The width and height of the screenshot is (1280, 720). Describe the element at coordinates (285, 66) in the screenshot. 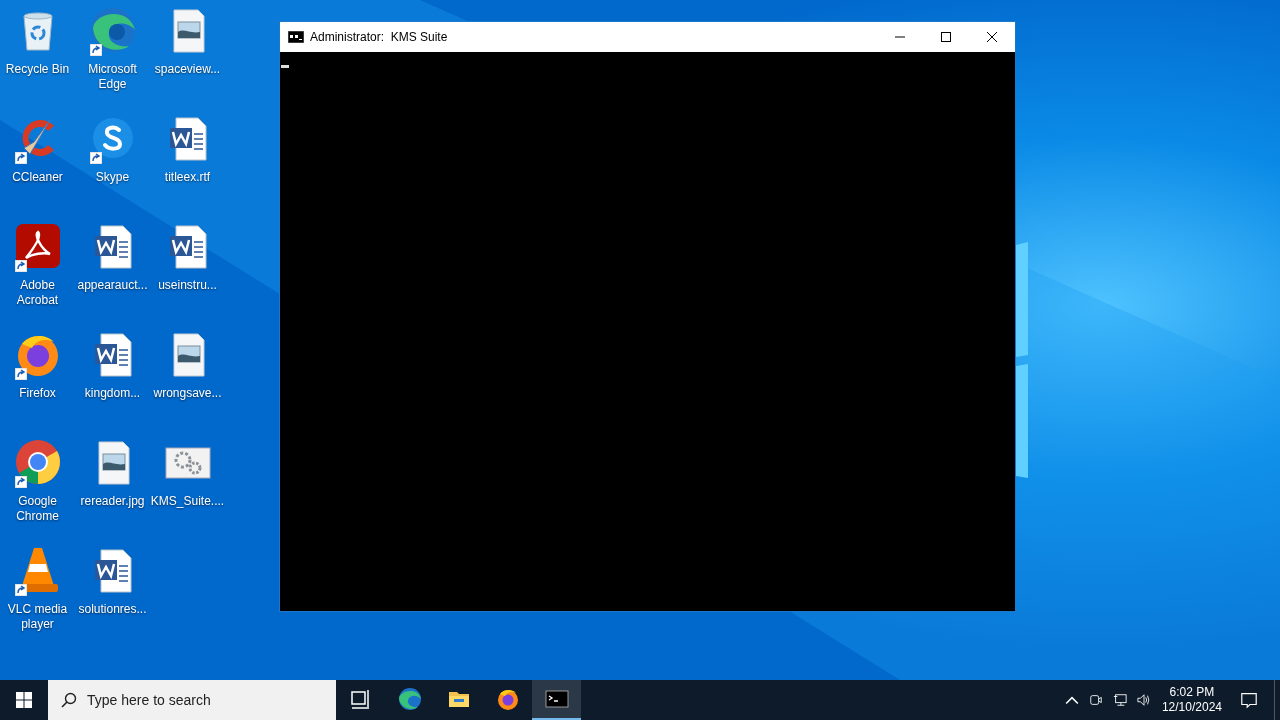

I see `text-cursor` at that location.